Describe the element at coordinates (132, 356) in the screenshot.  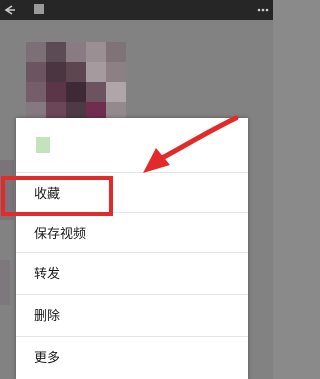
I see `menu-item-more: 更多` at that location.